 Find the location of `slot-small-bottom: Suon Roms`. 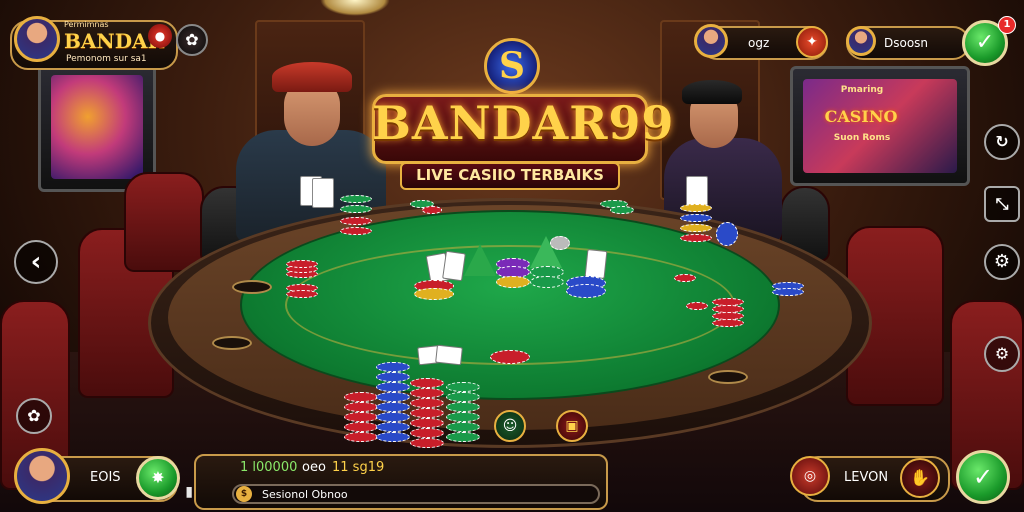

slot-small-bottom: Suon Roms is located at coordinates (862, 138).